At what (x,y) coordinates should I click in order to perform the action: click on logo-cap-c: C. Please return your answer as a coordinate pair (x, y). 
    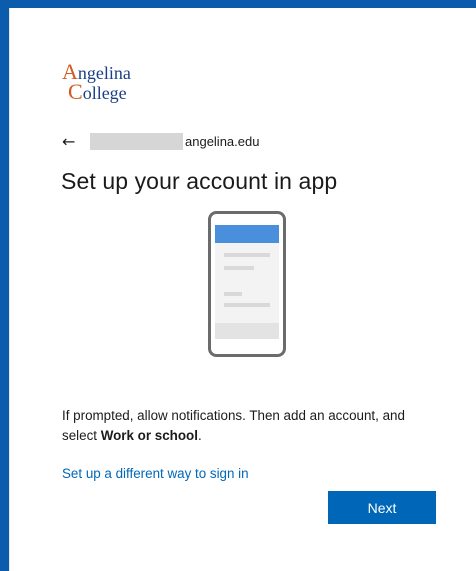
    Looking at the image, I should click on (75, 91).